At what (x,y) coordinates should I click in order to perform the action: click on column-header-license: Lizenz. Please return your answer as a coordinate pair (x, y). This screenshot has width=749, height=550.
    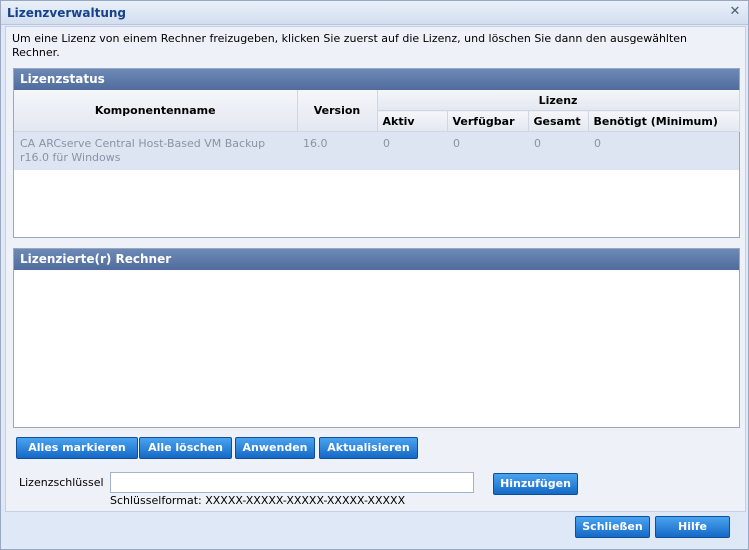
    Looking at the image, I should click on (558, 100).